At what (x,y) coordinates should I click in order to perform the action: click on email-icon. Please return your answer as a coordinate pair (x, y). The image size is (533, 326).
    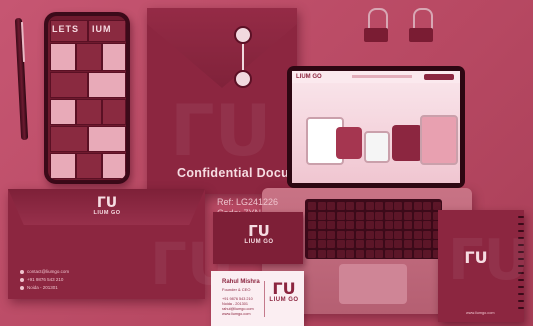
    Looking at the image, I should click on (22, 271).